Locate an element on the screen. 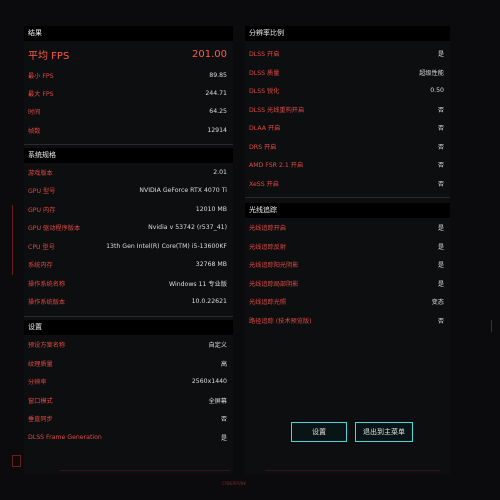 Image resolution: width=500 pixels, height=500 pixels. results-row-value: 89.85 is located at coordinates (218, 75).